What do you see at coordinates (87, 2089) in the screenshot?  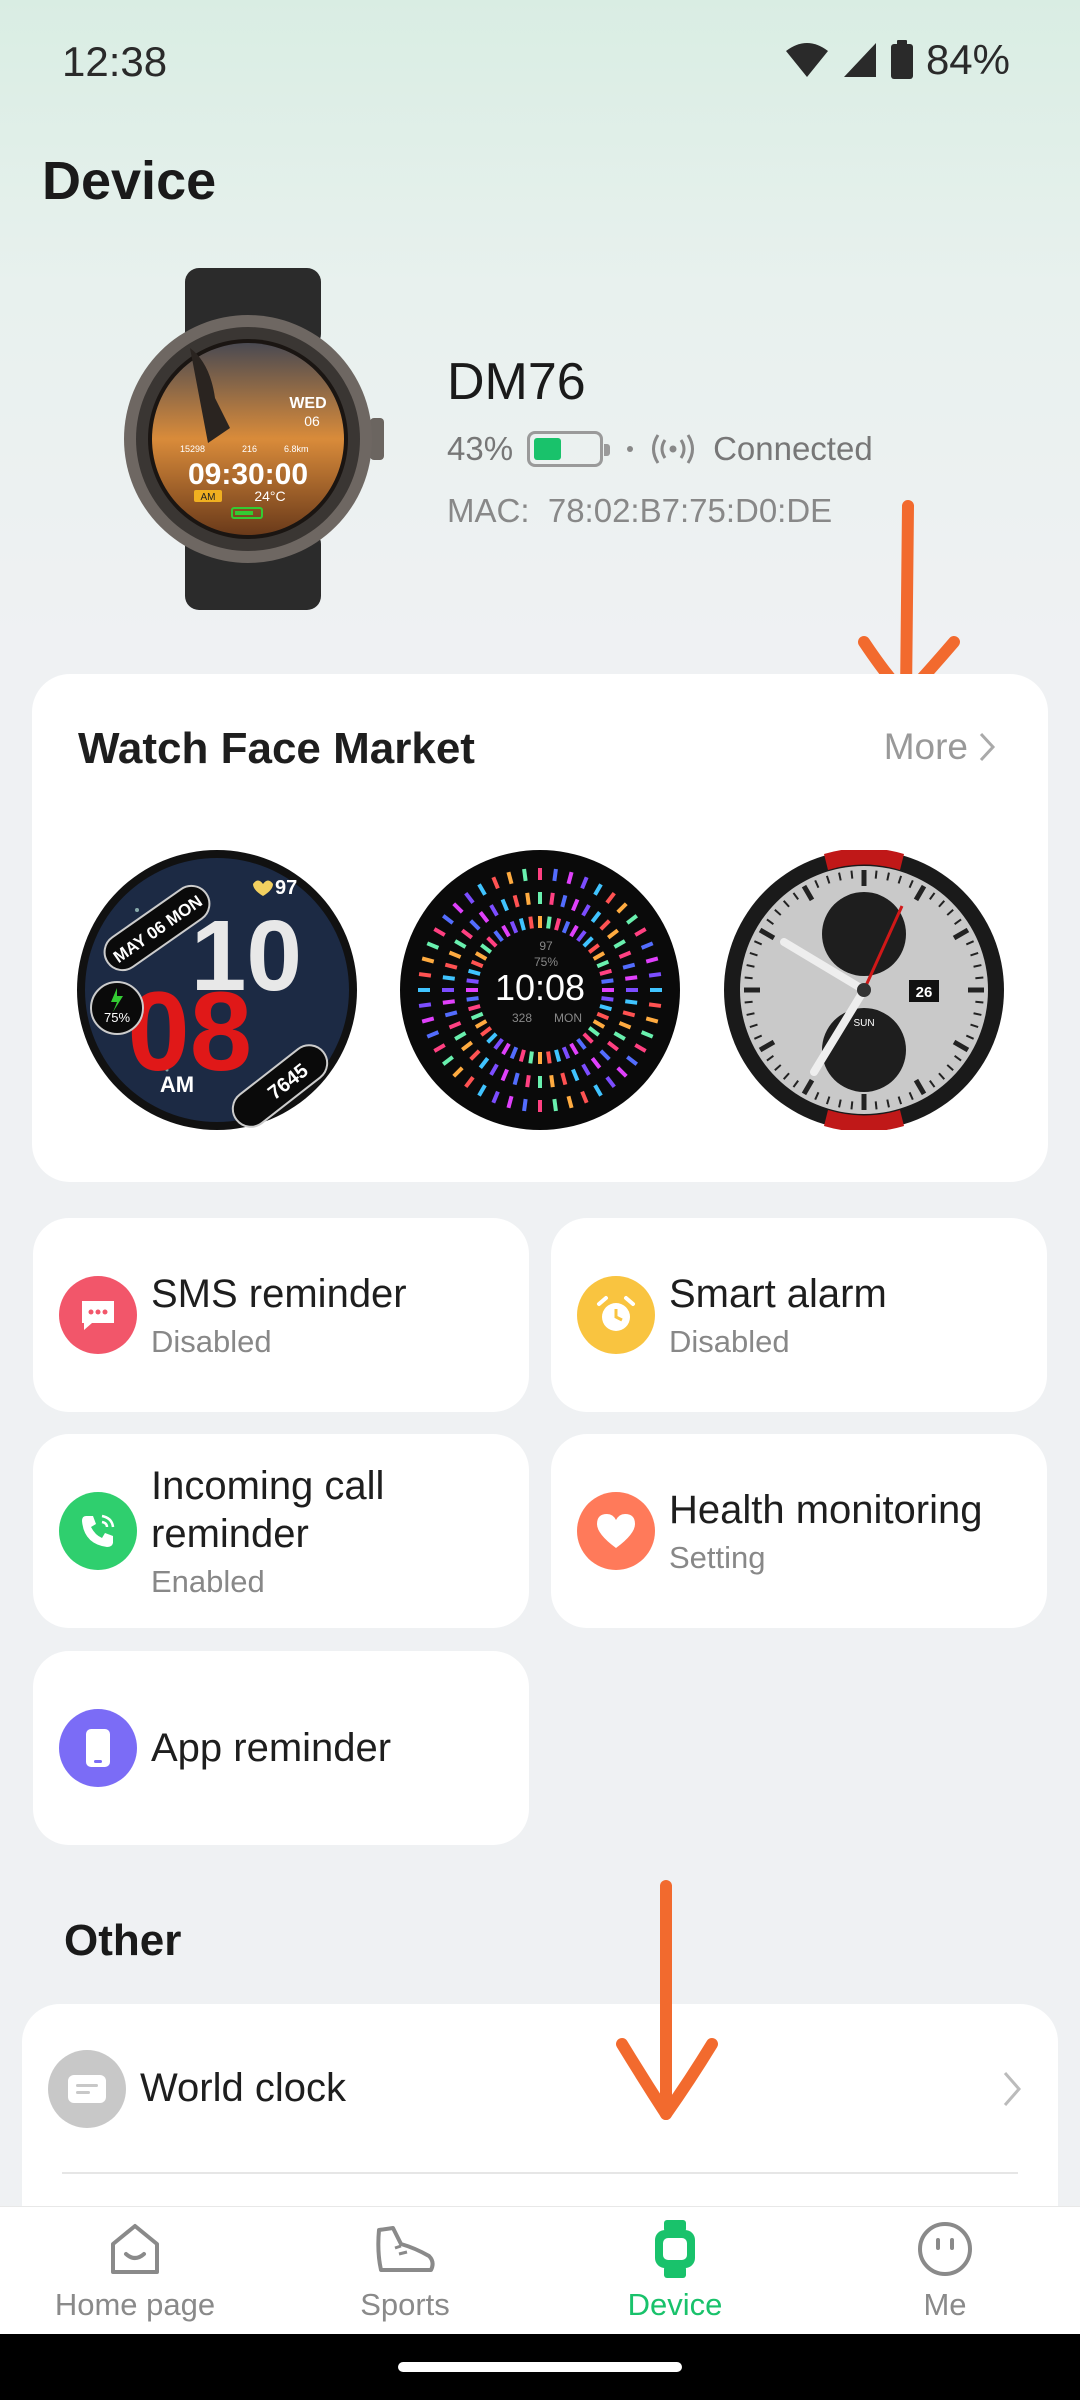 I see `world-clock-icon` at bounding box center [87, 2089].